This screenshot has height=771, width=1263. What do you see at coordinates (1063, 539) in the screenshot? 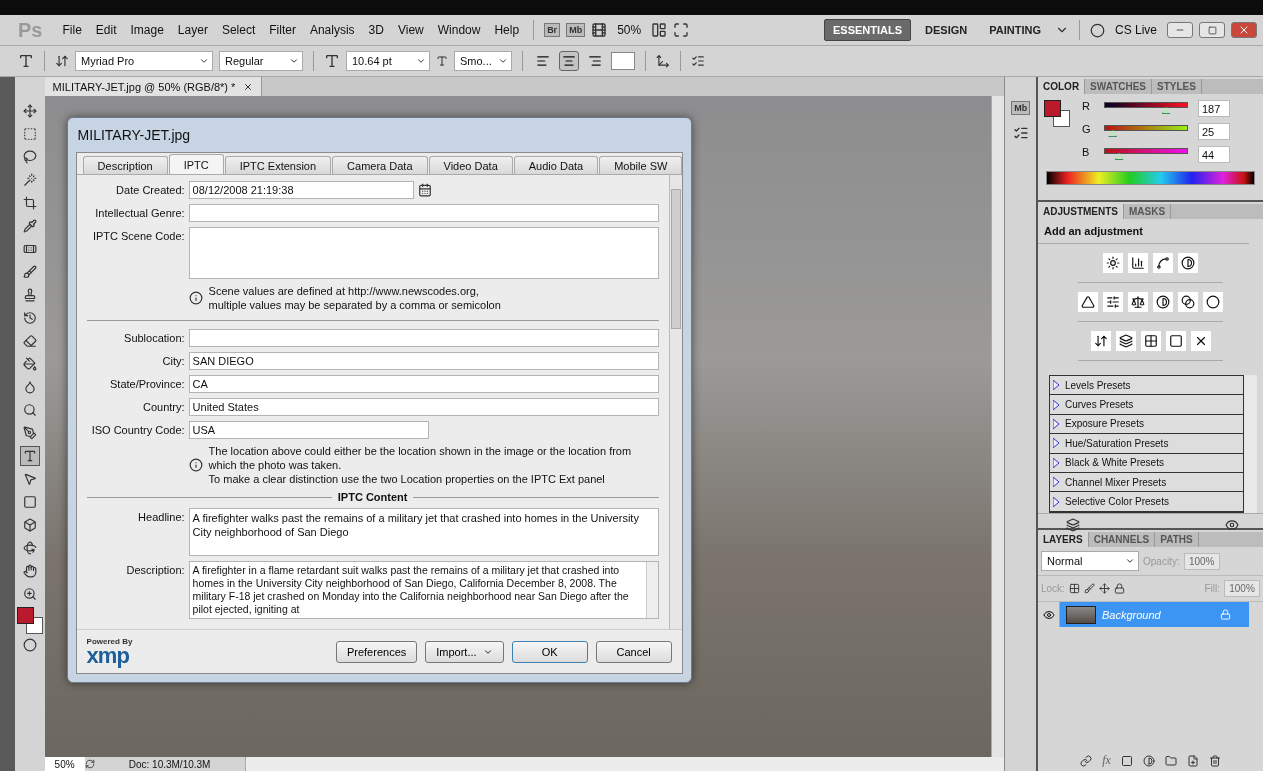
I see `panel-tab: LAYERS` at bounding box center [1063, 539].